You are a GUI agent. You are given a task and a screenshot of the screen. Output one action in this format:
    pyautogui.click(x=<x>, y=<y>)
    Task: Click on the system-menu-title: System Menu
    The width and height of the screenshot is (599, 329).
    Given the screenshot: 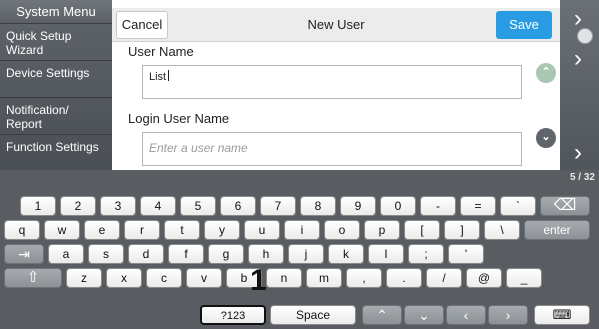 What is the action you would take?
    pyautogui.click(x=56, y=12)
    